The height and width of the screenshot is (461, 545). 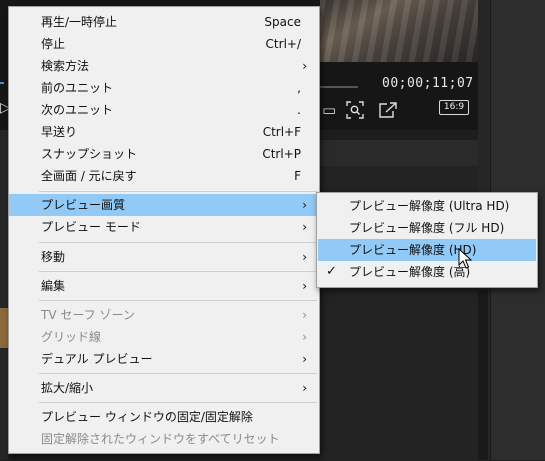 I want to click on menu-item-snapshot: スナップショット Ctrl+P, so click(x=164, y=154).